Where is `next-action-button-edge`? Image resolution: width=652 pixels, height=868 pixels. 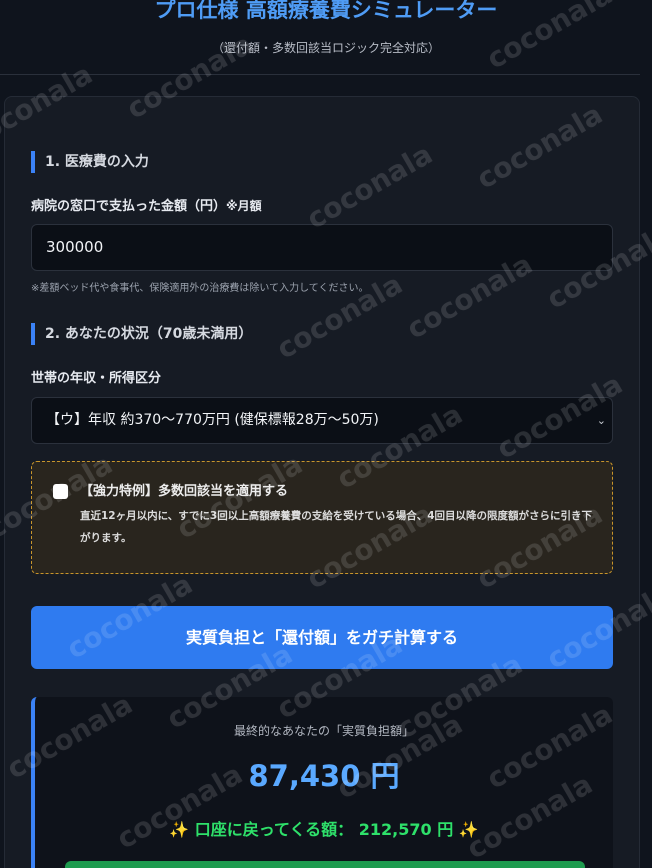
next-action-button-edge is located at coordinates (325, 864).